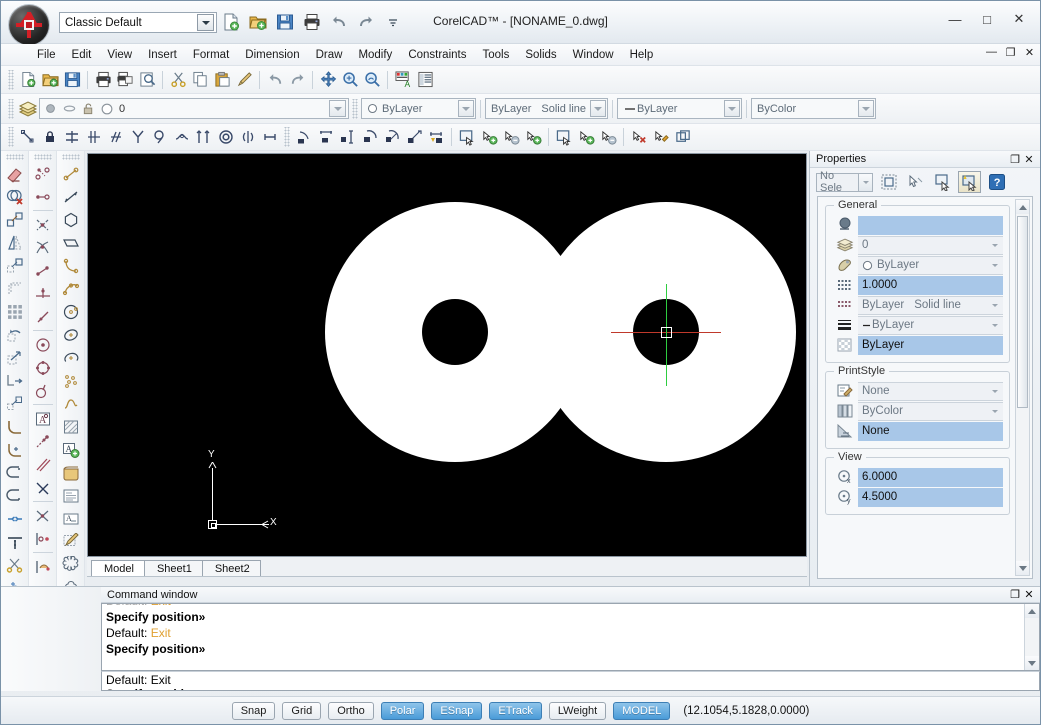 Image resolution: width=1041 pixels, height=725 pixels. I want to click on properties-undock-button: ❐, so click(1015, 159).